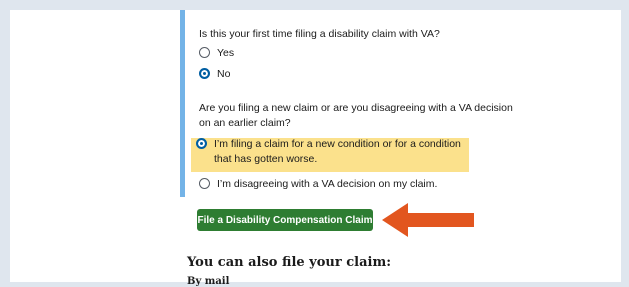 This screenshot has width=629, height=287. I want to click on form-accent-bar, so click(182, 103).